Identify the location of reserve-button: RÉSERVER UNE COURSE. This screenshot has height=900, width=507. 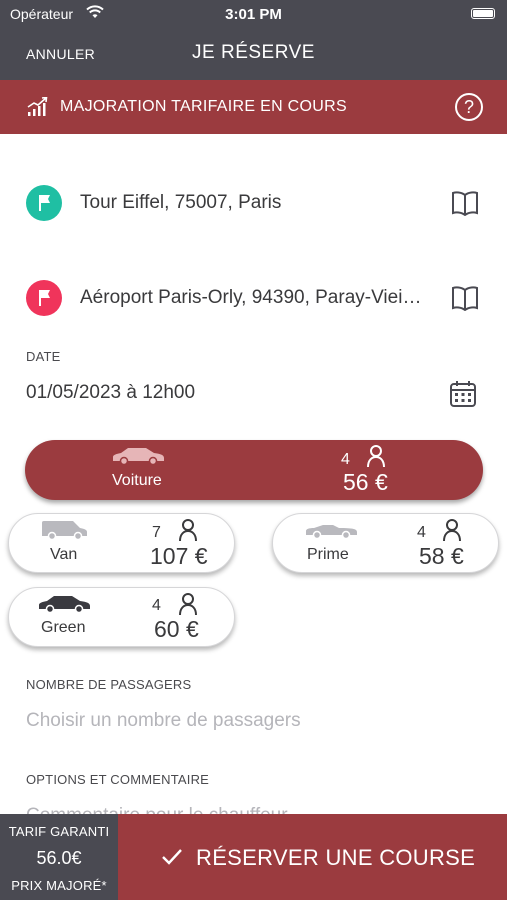
(312, 857).